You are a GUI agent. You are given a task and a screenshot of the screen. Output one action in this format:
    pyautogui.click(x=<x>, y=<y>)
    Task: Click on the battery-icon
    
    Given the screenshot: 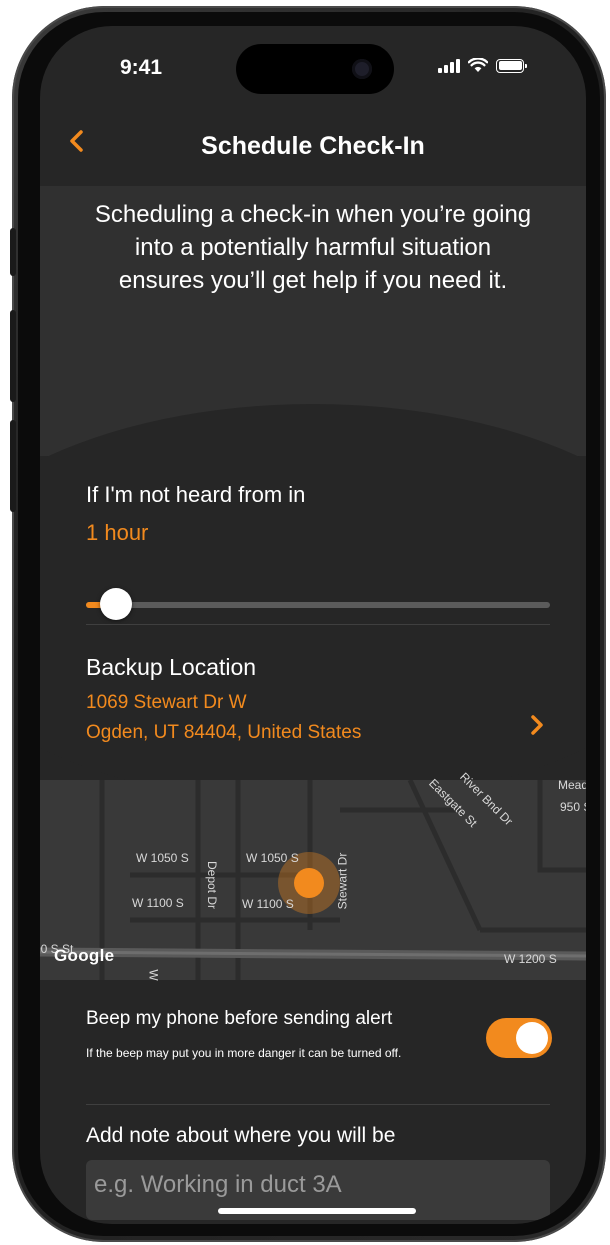 What is the action you would take?
    pyautogui.click(x=511, y=65)
    